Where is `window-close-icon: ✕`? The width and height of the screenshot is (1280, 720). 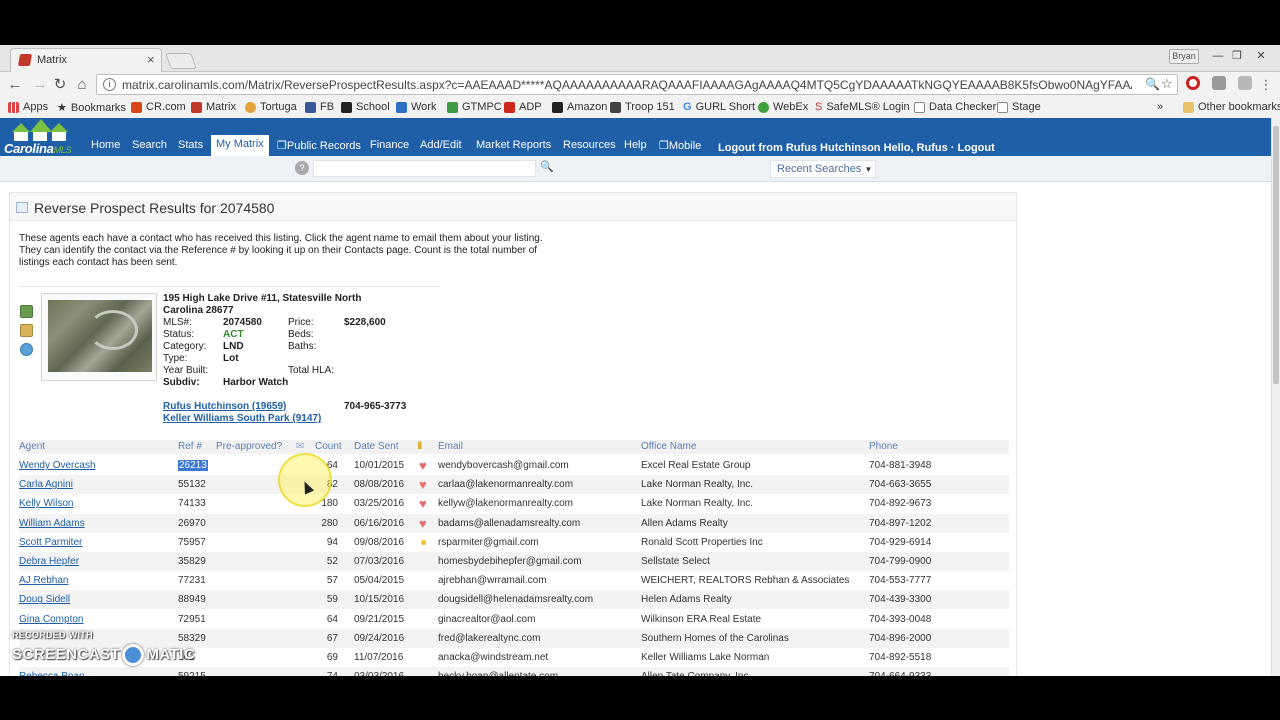
window-close-icon: ✕ is located at coordinates (1261, 56).